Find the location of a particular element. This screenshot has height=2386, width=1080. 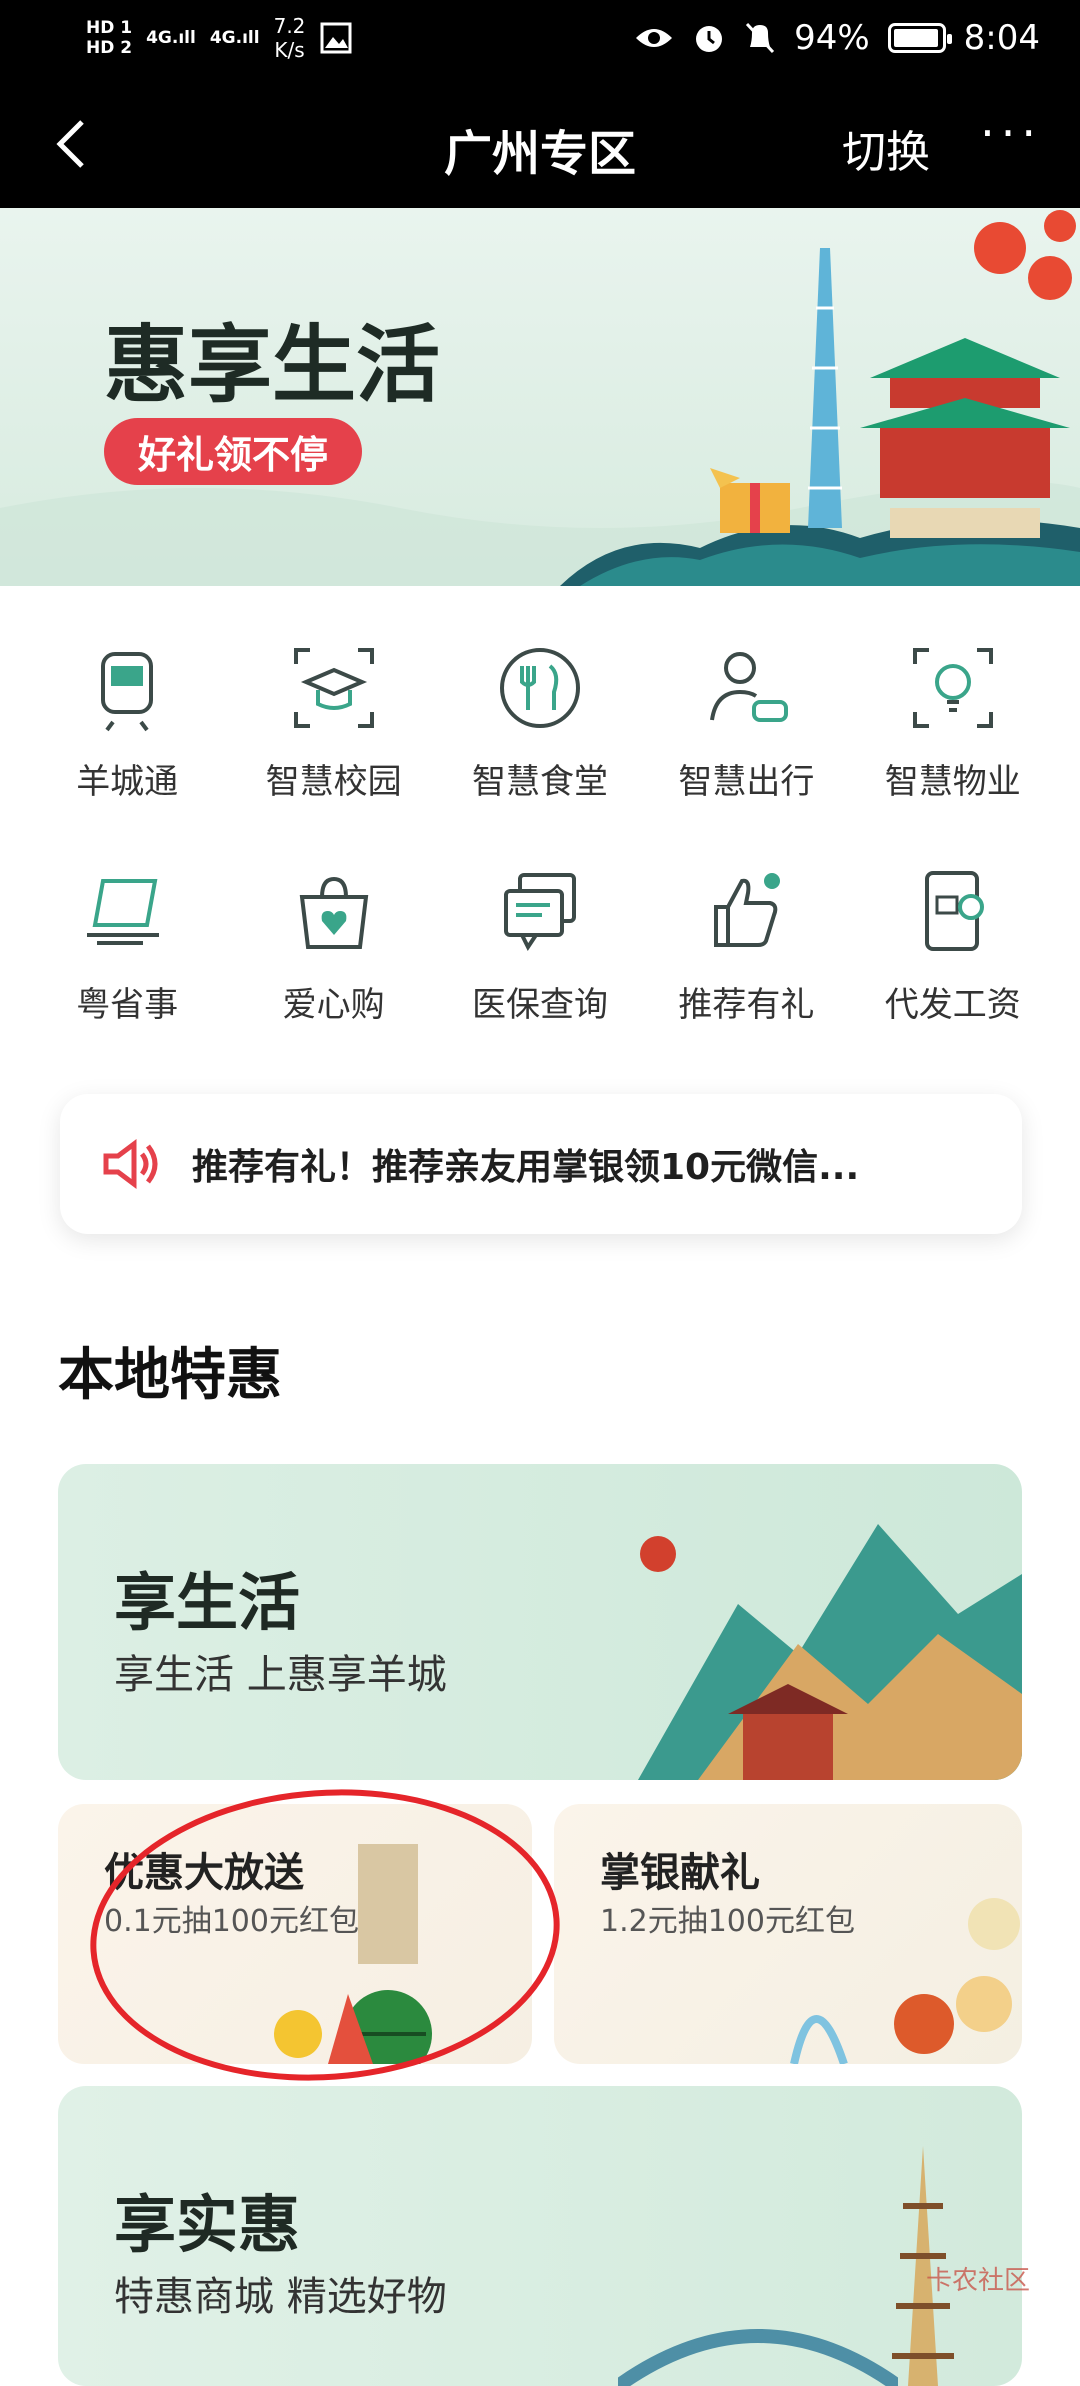

service-salary: 代发工资 is located at coordinates (953, 944).